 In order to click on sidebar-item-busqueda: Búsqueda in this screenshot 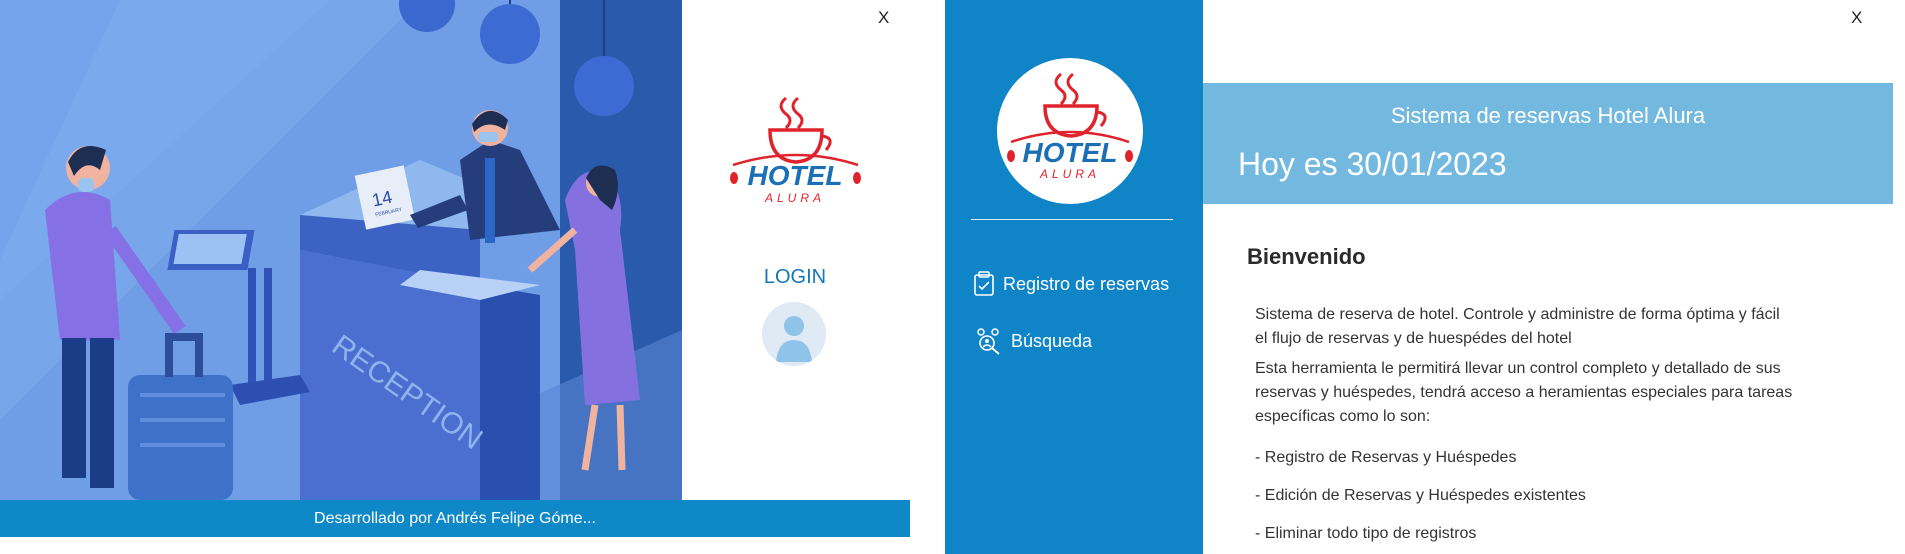, I will do `click(1032, 341)`.